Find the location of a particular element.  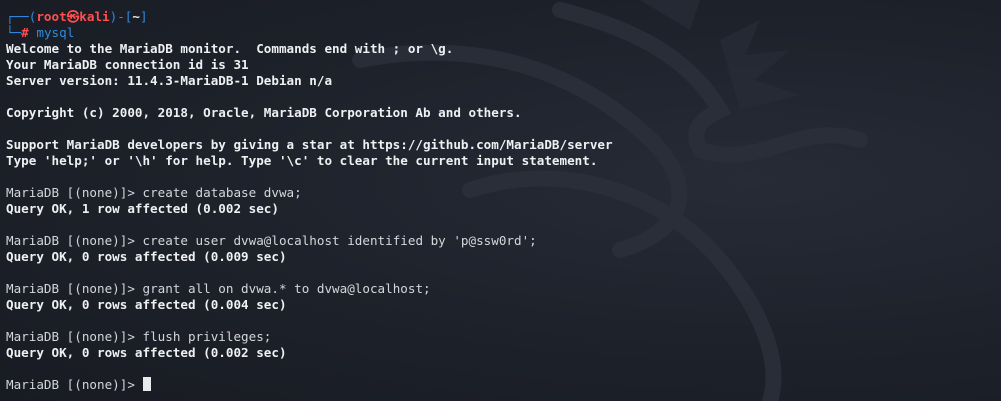

sql-result: Query OK, 0 rows affected (0.002 sec) is located at coordinates (146, 352).